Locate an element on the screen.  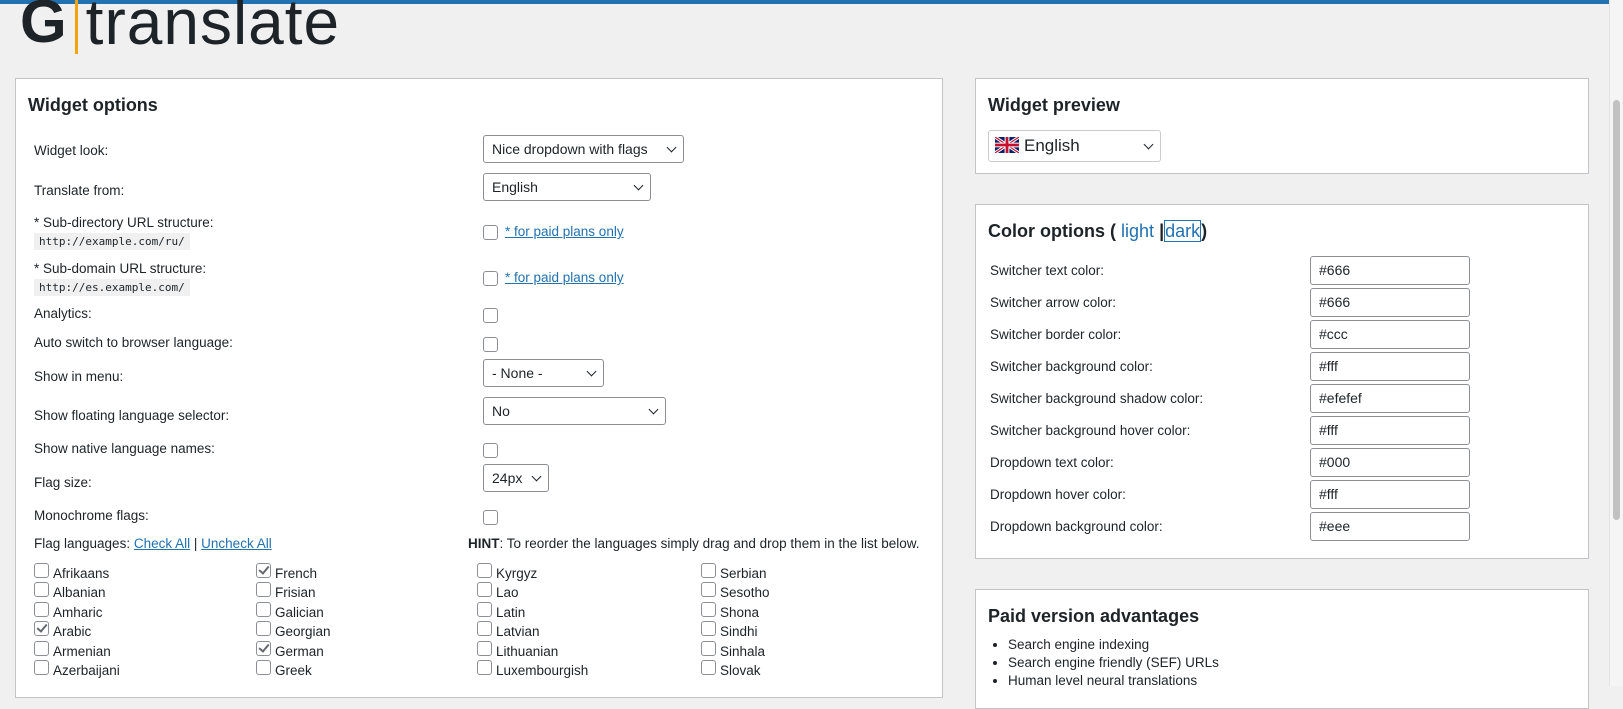
dark-preset-link: dark is located at coordinates (1183, 231).